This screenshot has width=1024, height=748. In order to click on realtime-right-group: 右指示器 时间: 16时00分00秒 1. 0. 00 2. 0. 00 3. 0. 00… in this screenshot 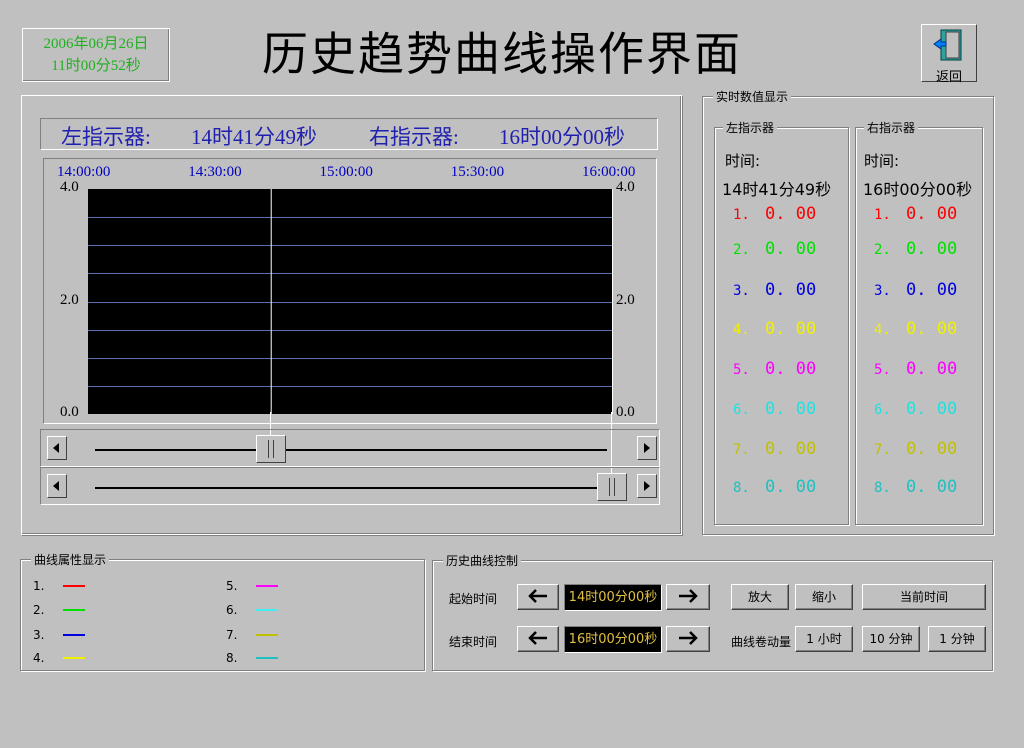, I will do `click(919, 322)`.